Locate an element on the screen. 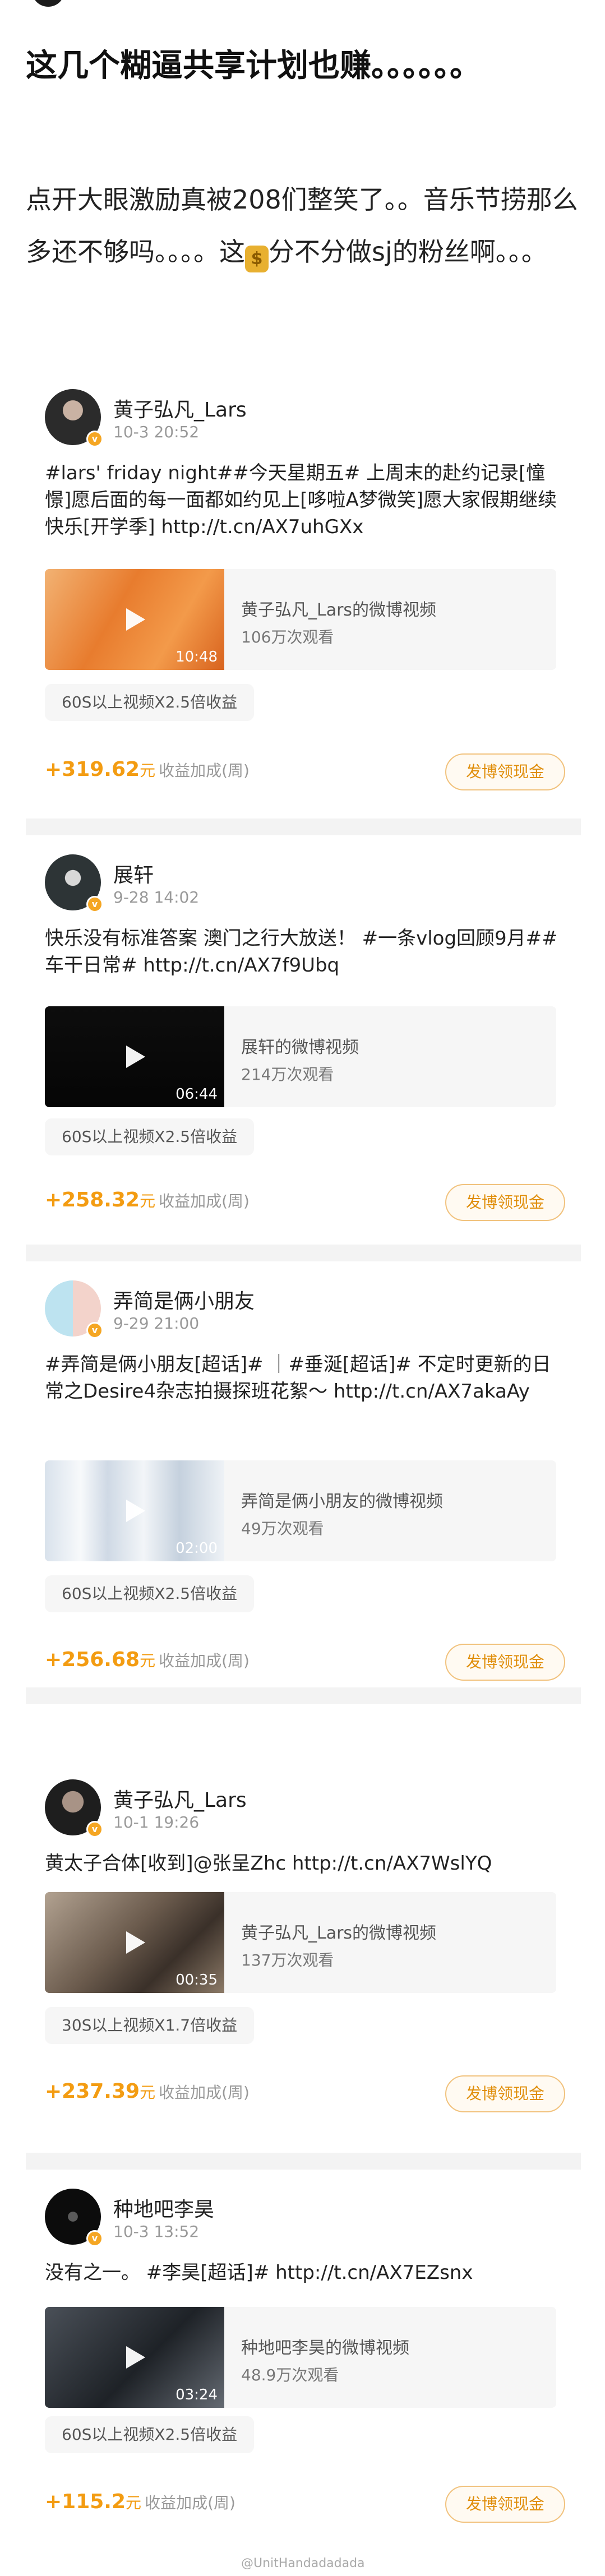 The image size is (605, 2576). video-duration: 10:48 is located at coordinates (197, 657).